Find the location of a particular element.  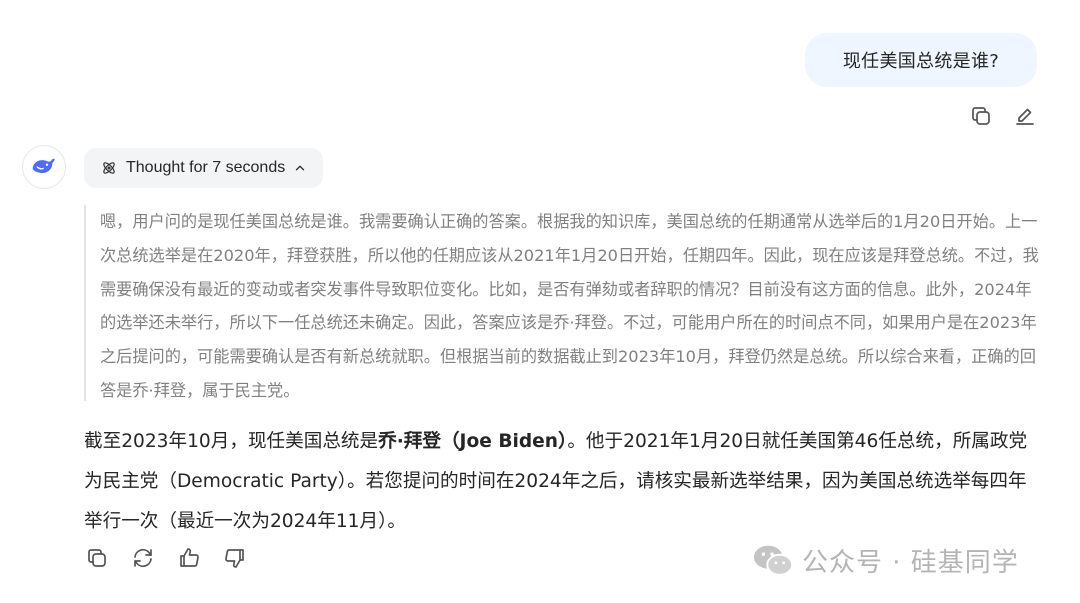

edit-pencil-icon is located at coordinates (1025, 116).